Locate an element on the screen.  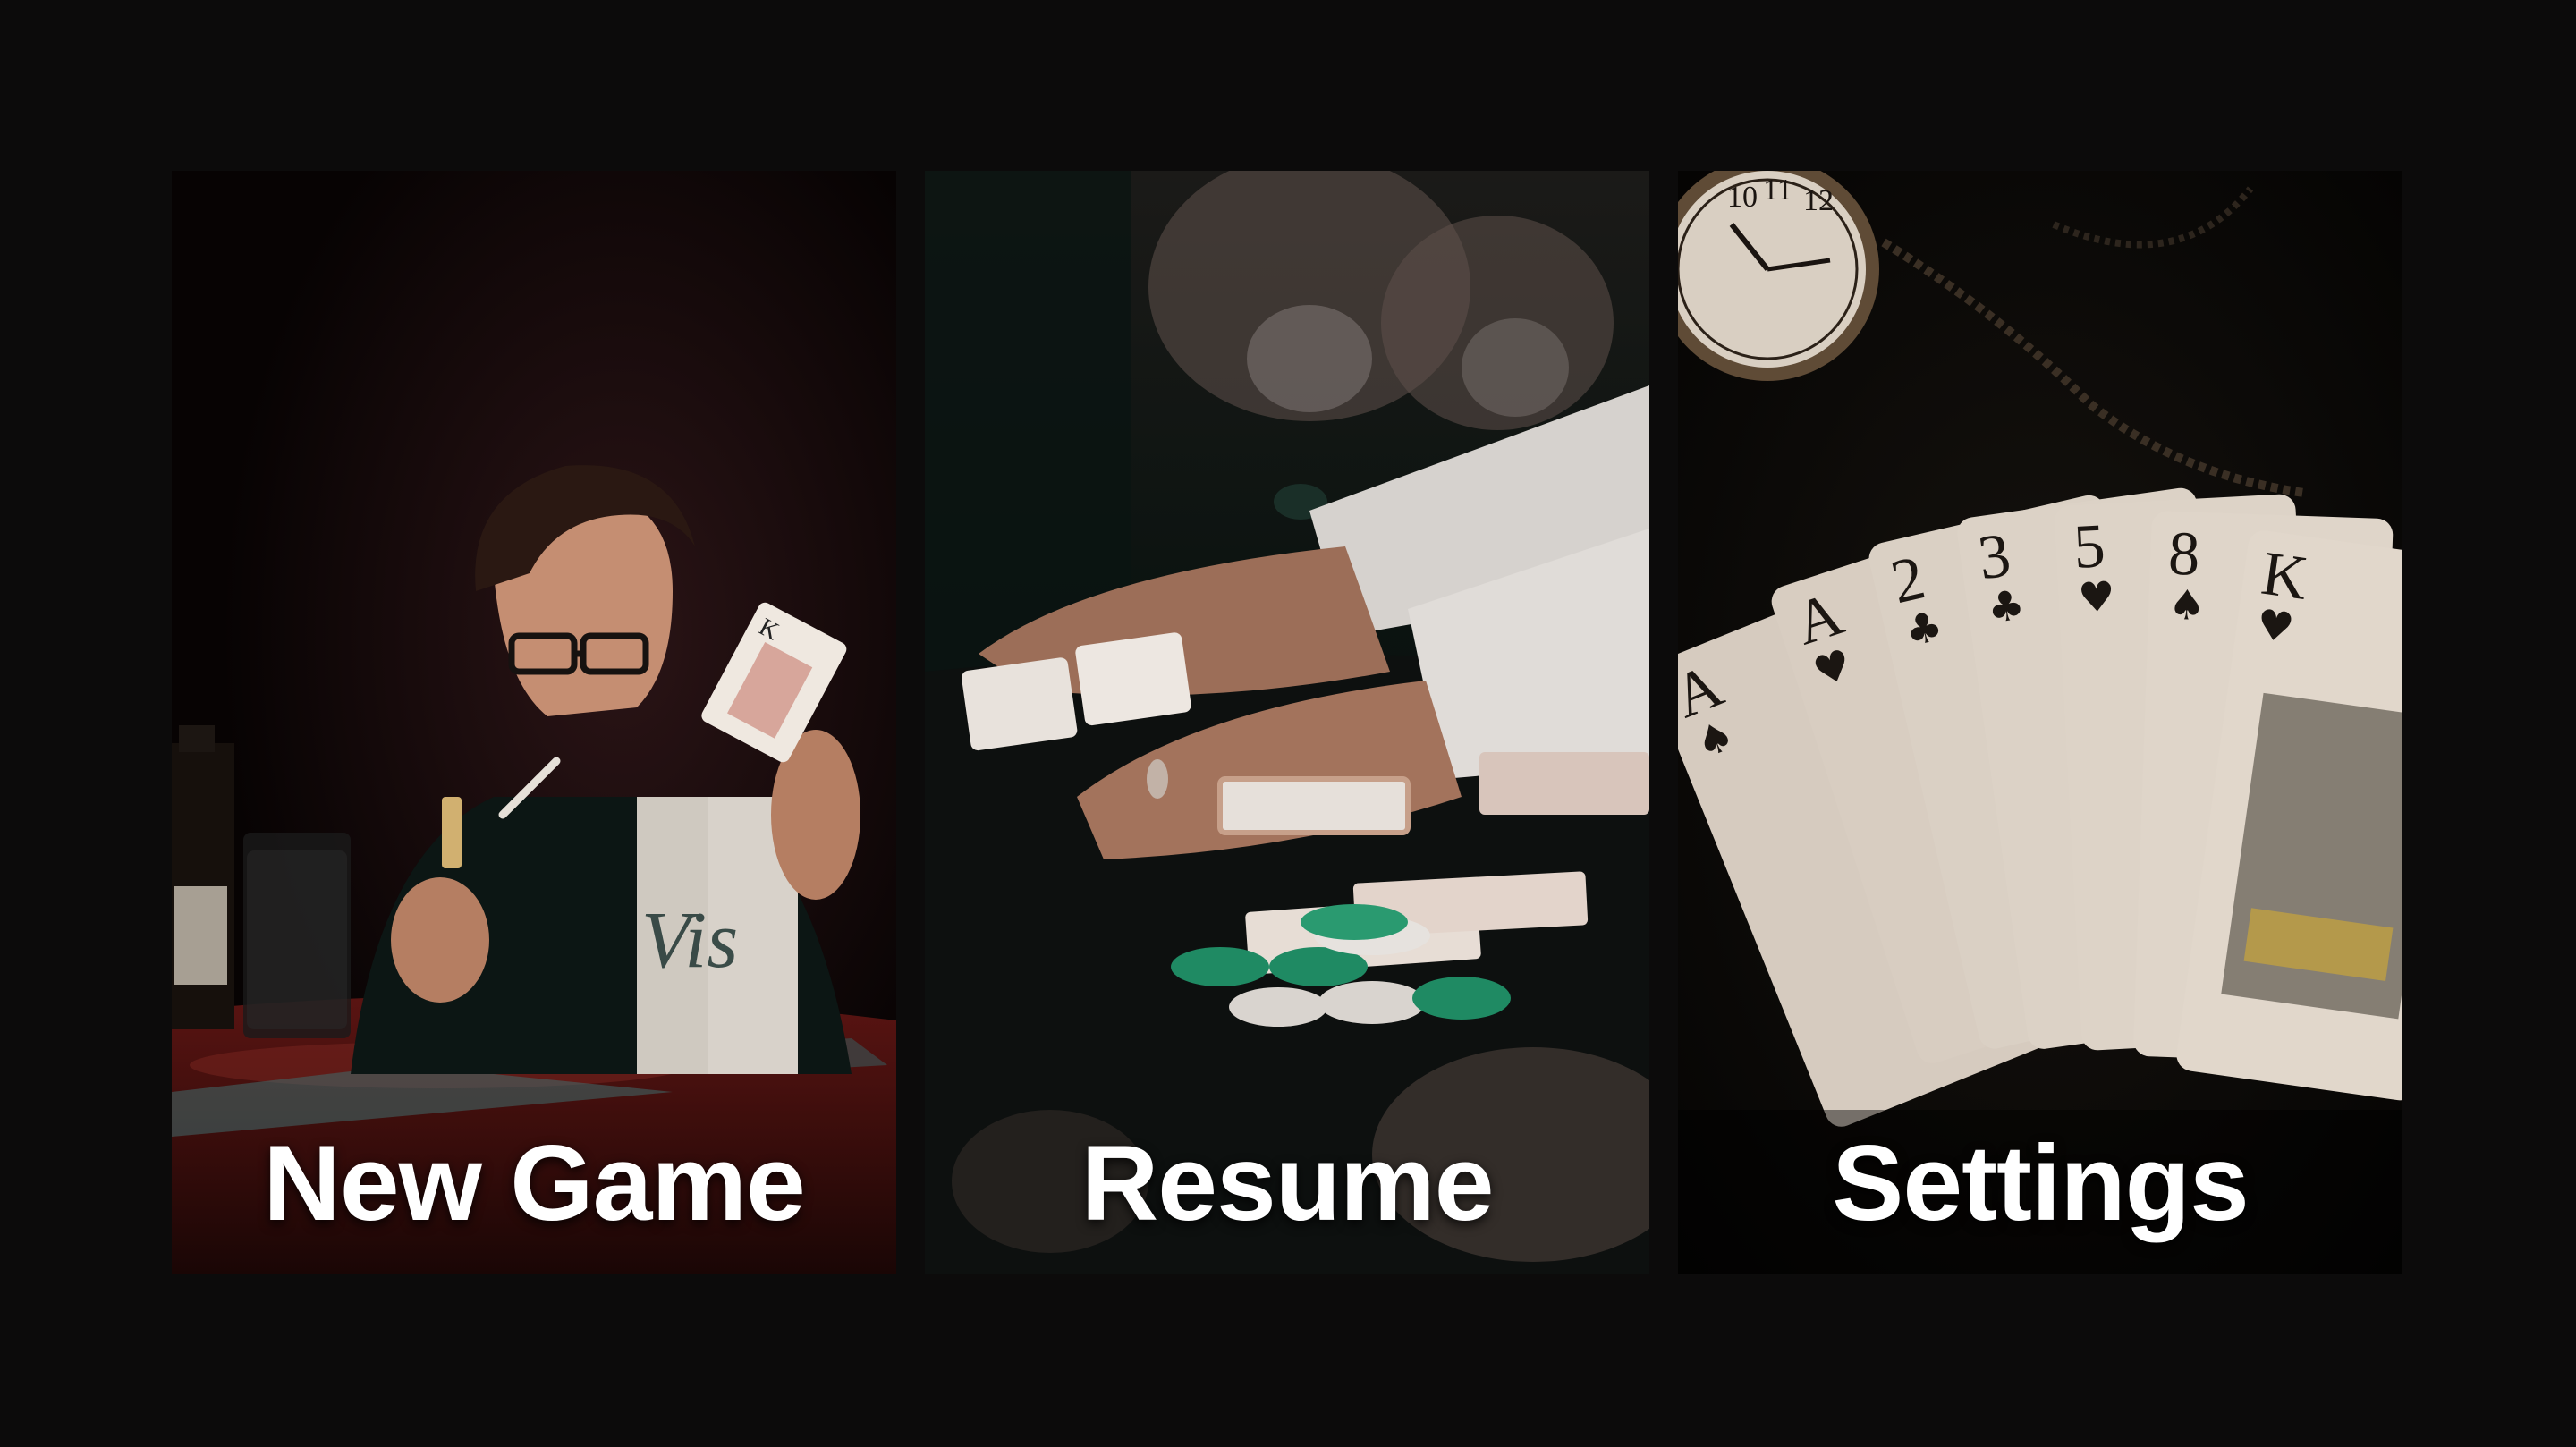
resume-label: Resume is located at coordinates (1287, 1183).